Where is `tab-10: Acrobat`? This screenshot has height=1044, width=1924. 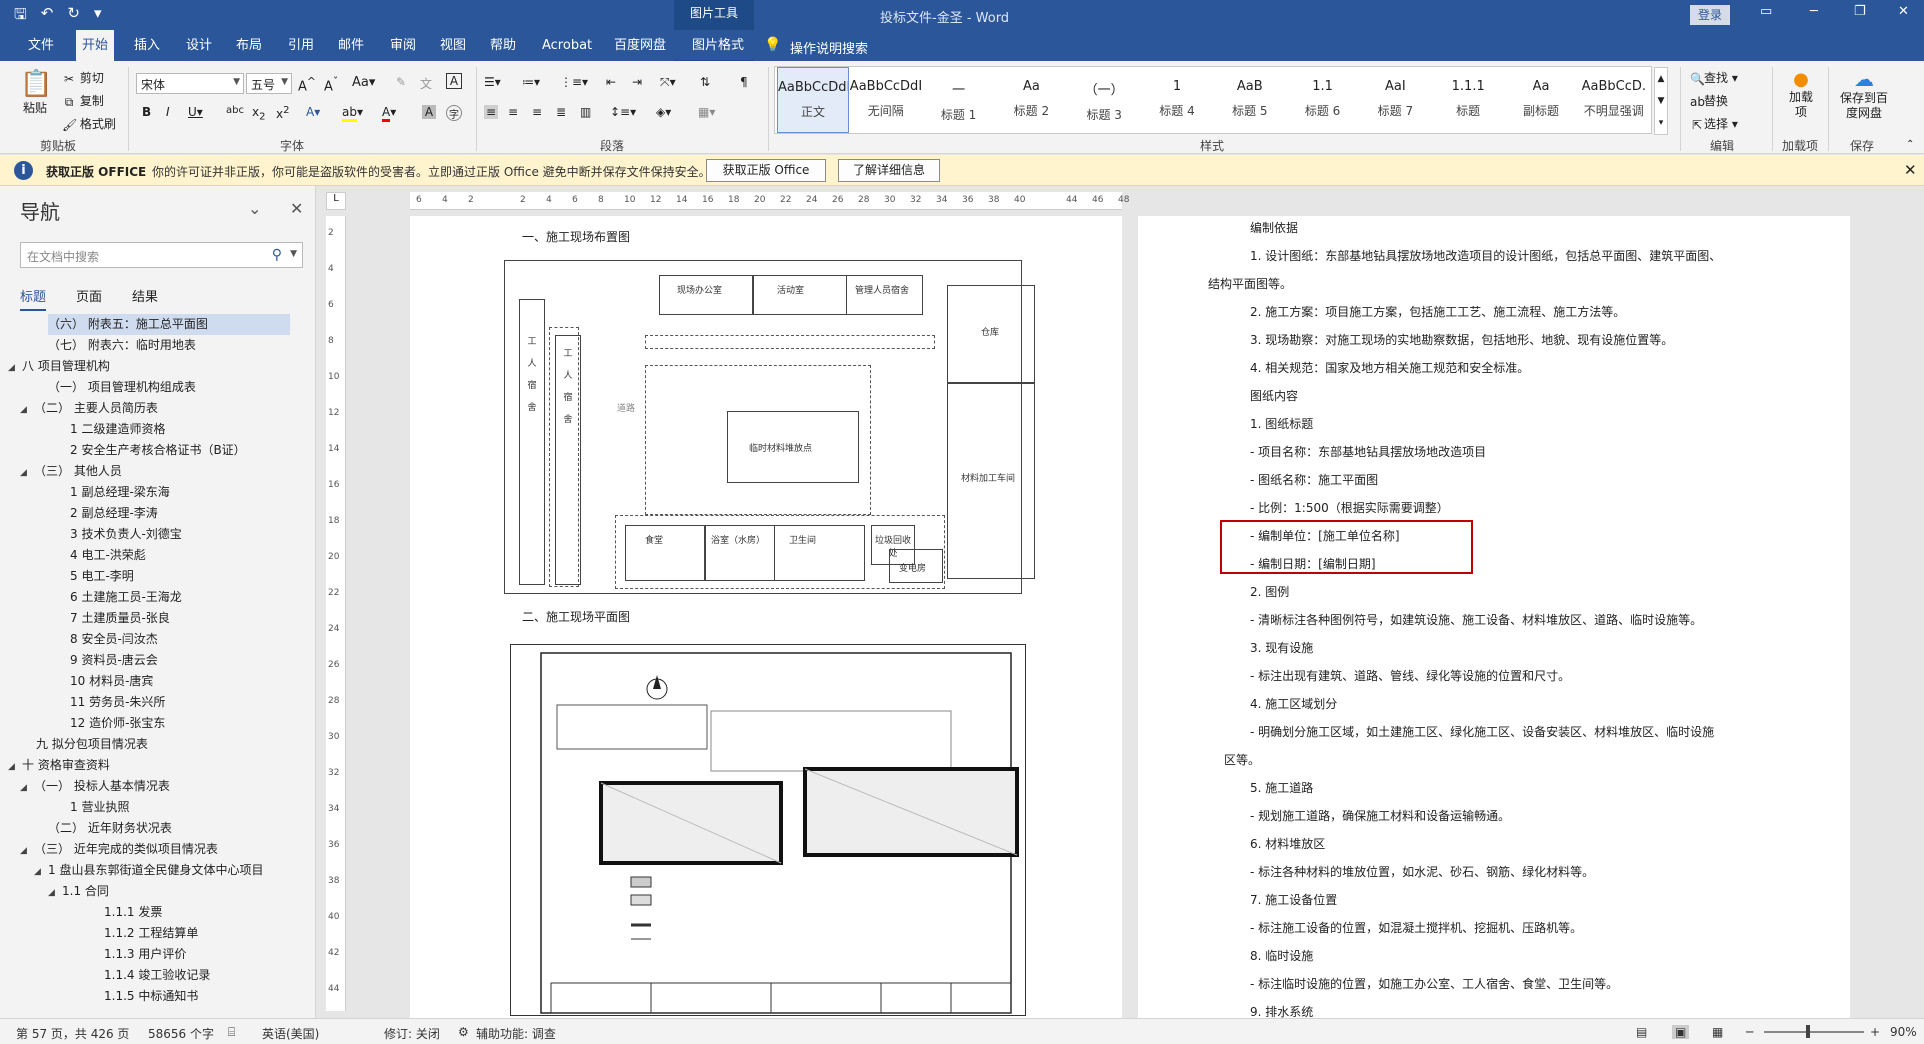 tab-10: Acrobat is located at coordinates (567, 45).